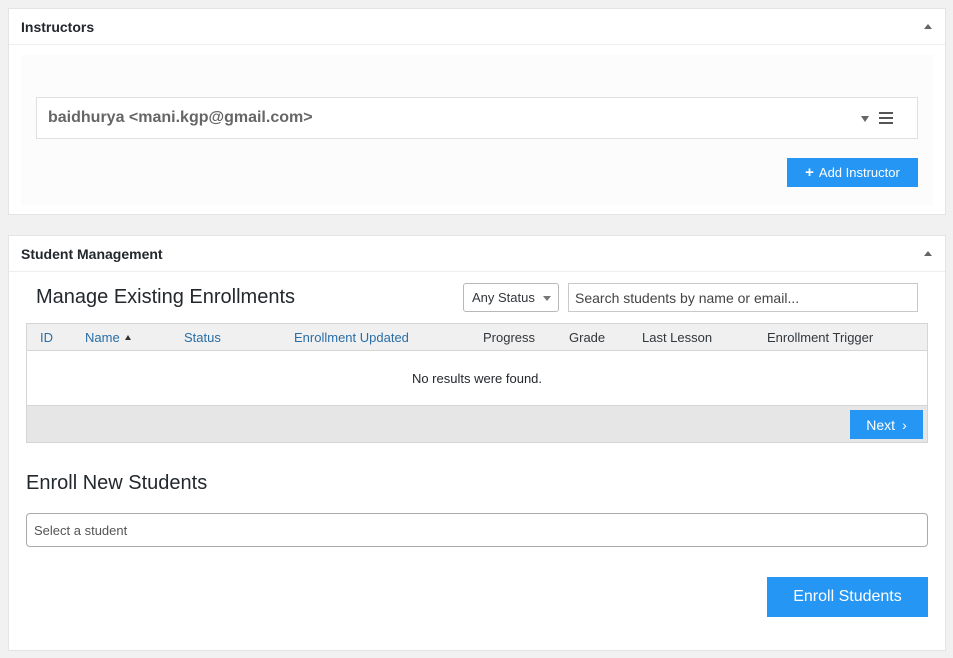 Image resolution: width=953 pixels, height=658 pixels. What do you see at coordinates (743, 297) in the screenshot?
I see `student-search-input` at bounding box center [743, 297].